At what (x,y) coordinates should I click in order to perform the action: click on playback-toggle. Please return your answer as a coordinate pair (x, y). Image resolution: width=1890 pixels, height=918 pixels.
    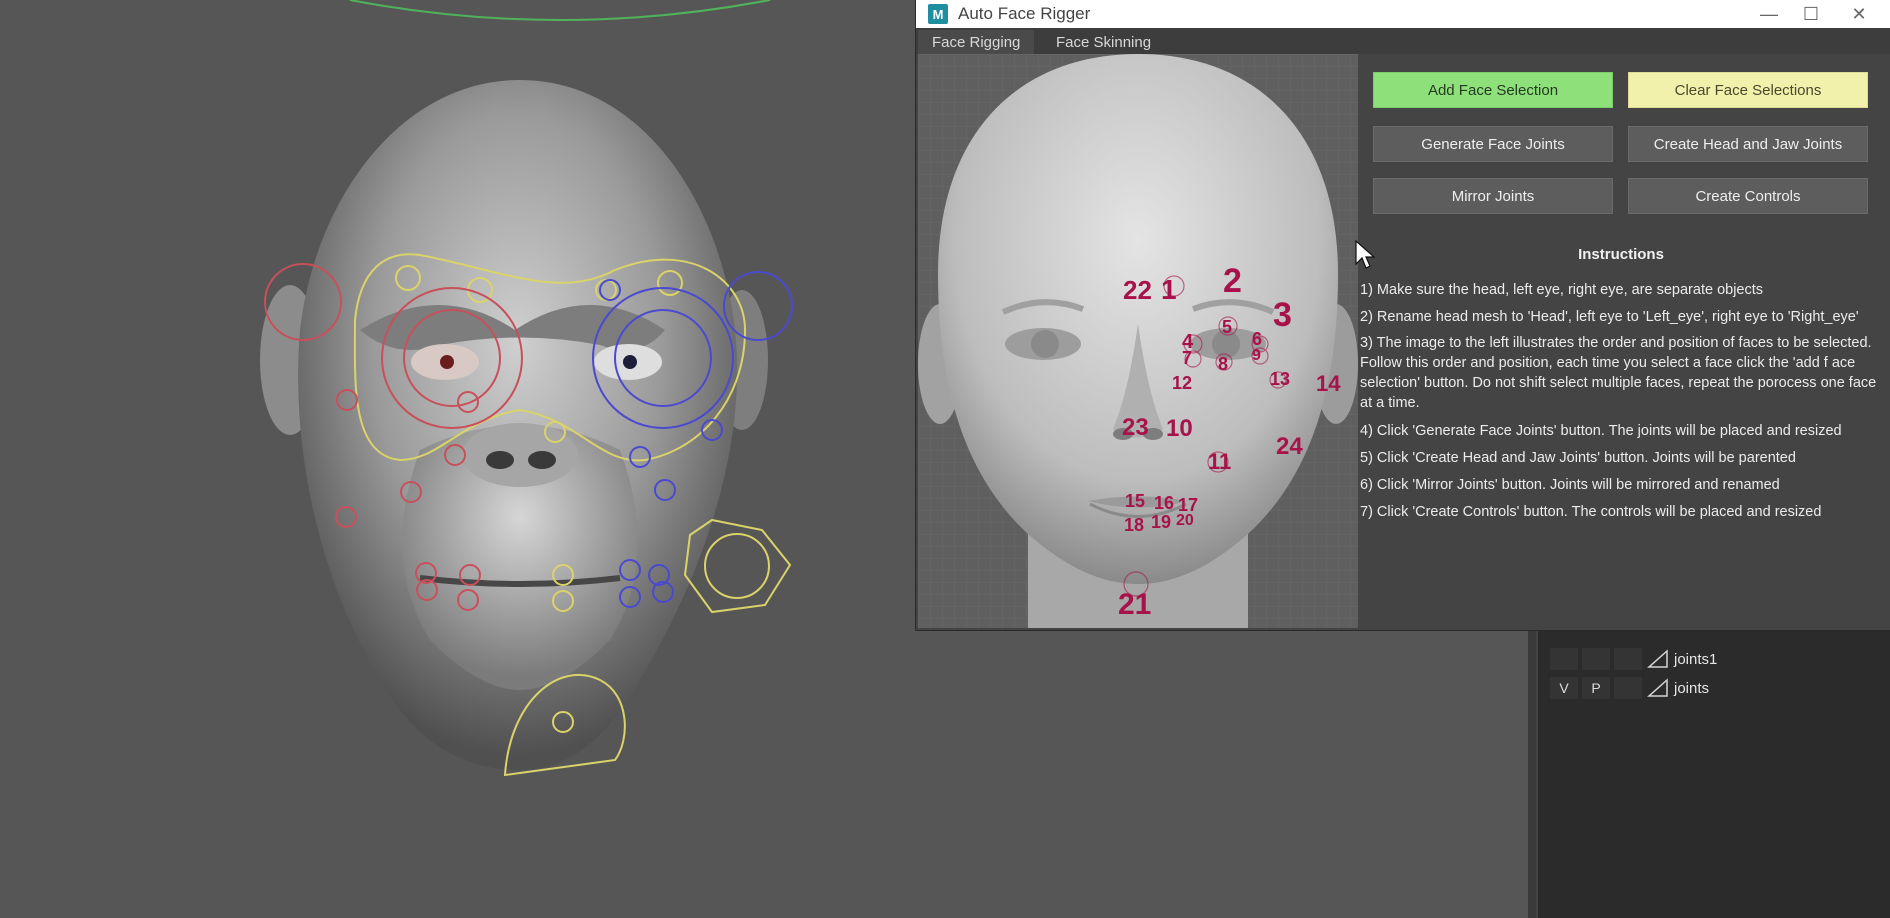
    Looking at the image, I should click on (1596, 659).